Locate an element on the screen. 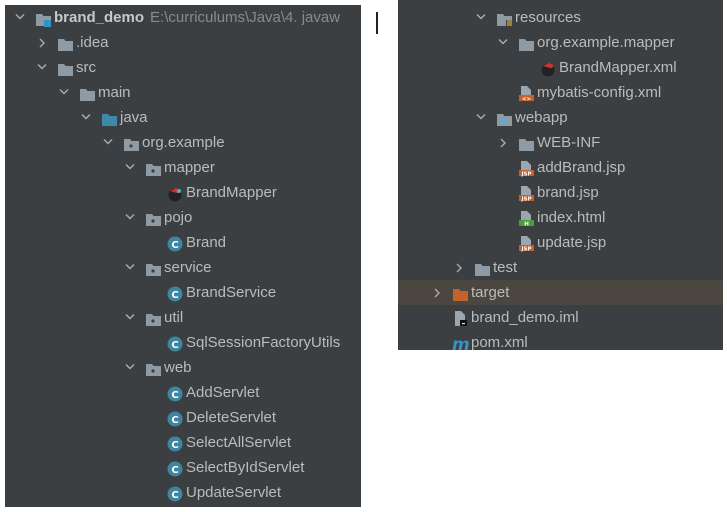 The image size is (727, 512). node-label: SelectAllServlet is located at coordinates (239, 442).